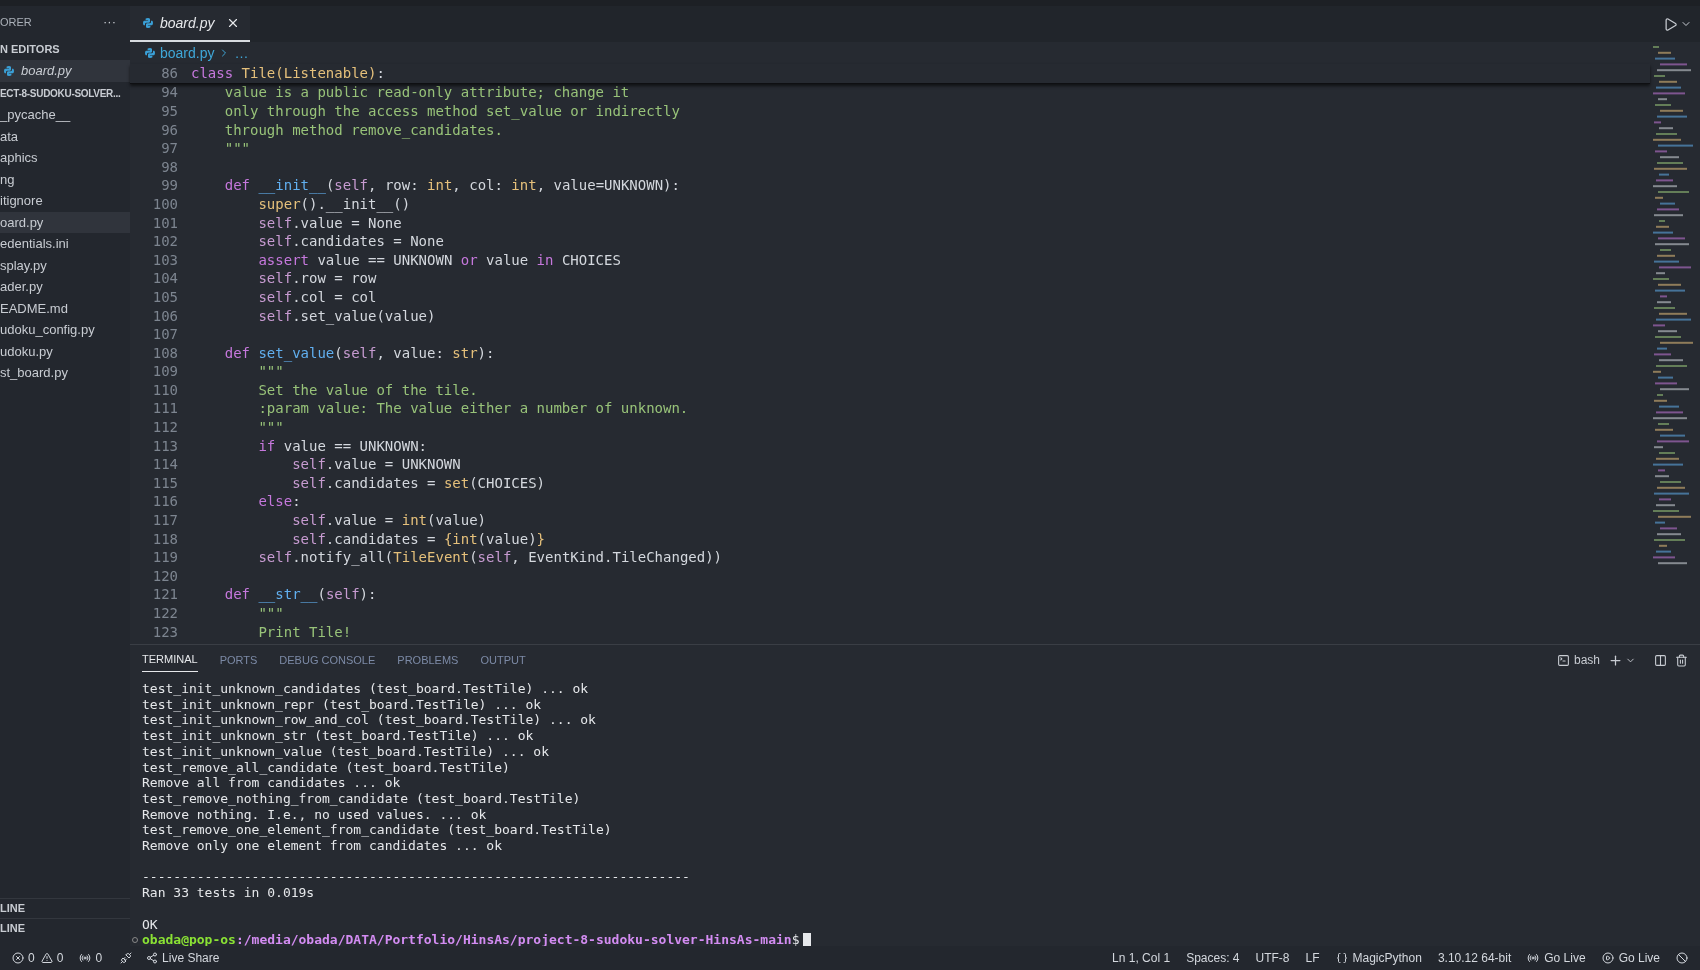 The image size is (1700, 970). I want to click on error-icon, so click(18, 958).